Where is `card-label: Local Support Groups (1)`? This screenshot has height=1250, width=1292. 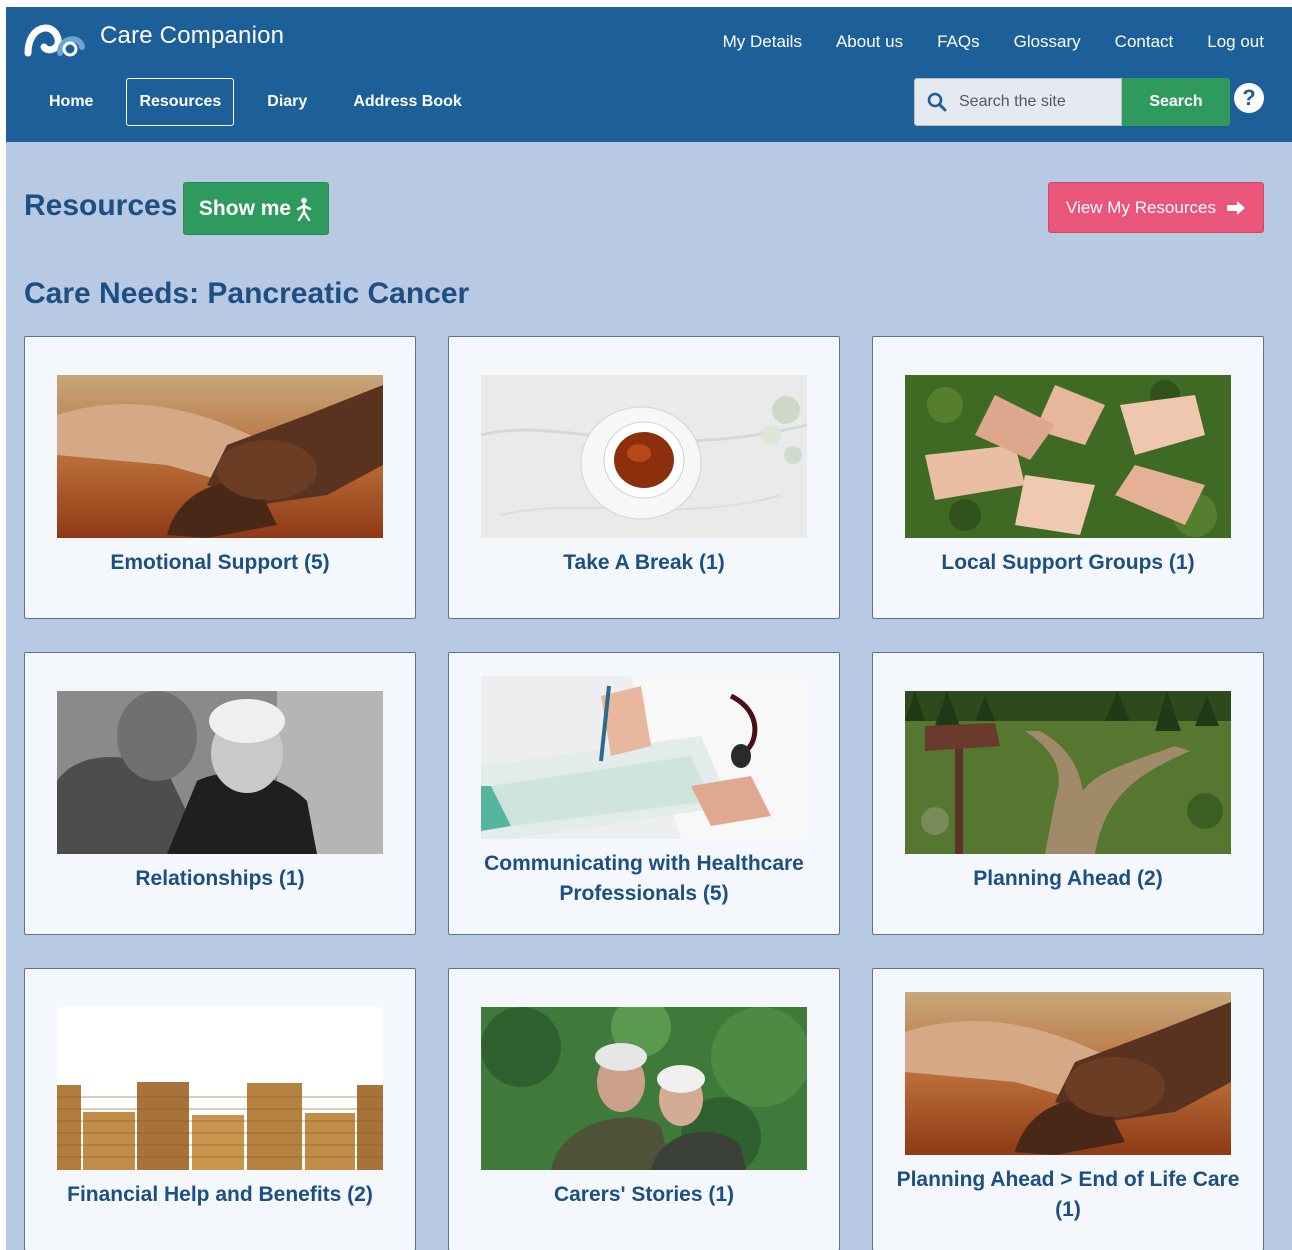 card-label: Local Support Groups (1) is located at coordinates (1068, 562).